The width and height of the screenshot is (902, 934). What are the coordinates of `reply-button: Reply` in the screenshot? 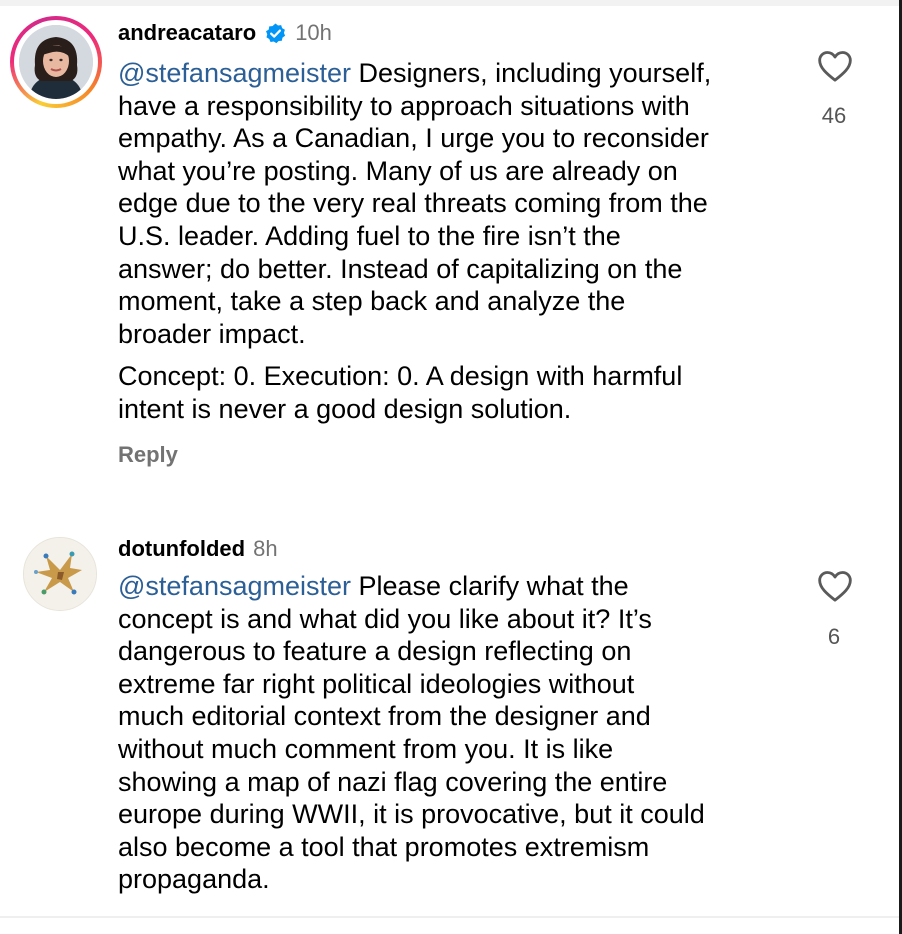 It's located at (148, 455).